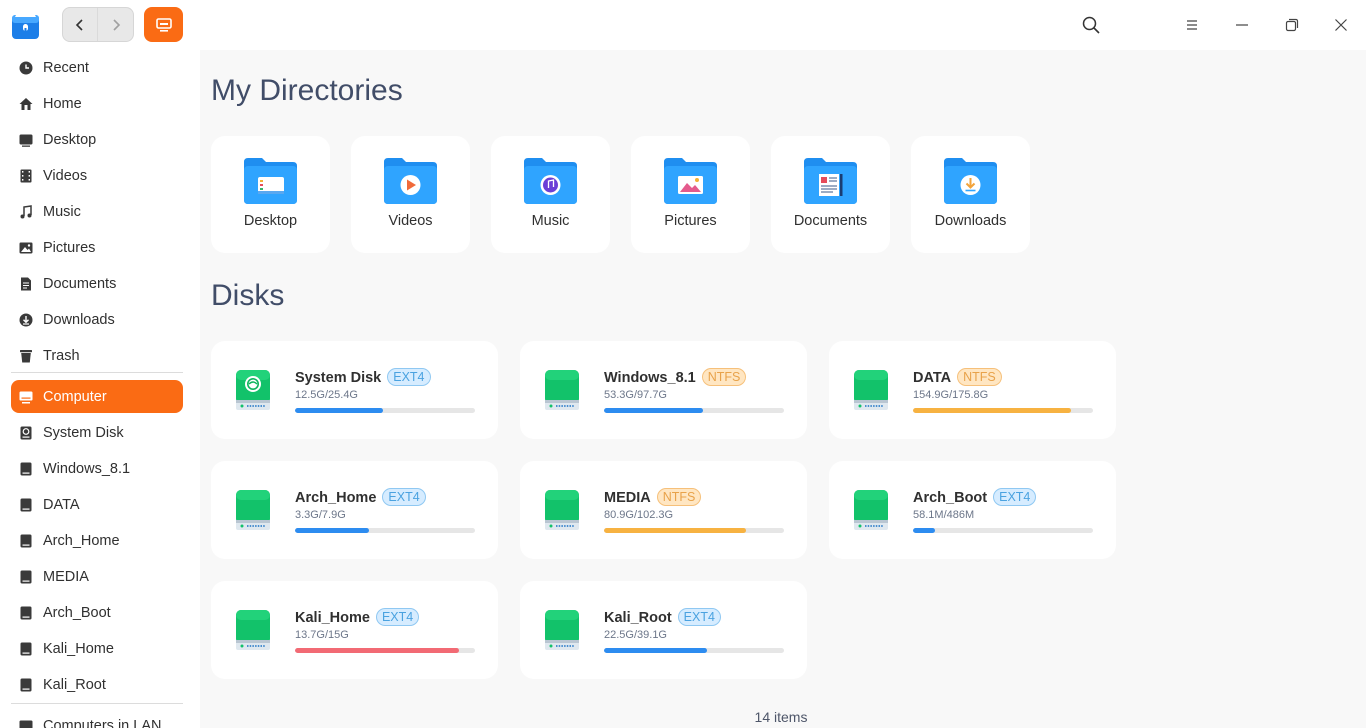  I want to click on sidebar-item-system-disk: System Disk, so click(97, 432).